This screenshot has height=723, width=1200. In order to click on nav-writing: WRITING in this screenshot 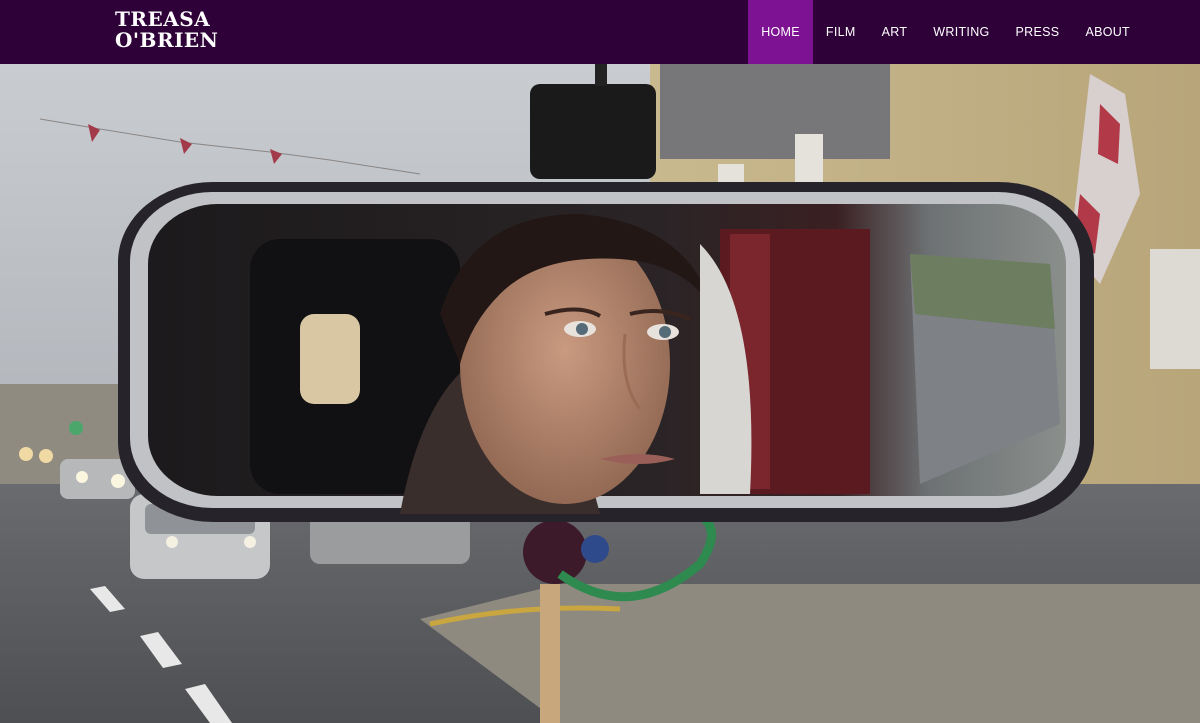, I will do `click(961, 32)`.